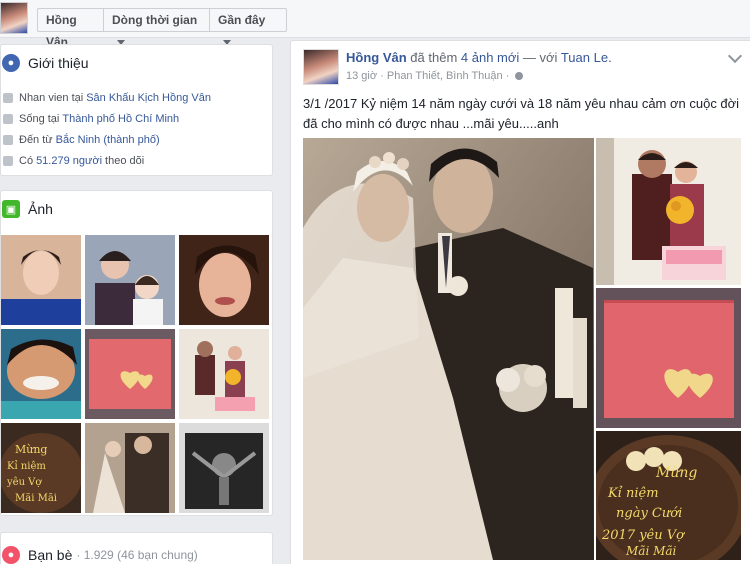 The image size is (750, 564). What do you see at coordinates (434, 57) in the screenshot?
I see `post-action-text: đã thêm` at bounding box center [434, 57].